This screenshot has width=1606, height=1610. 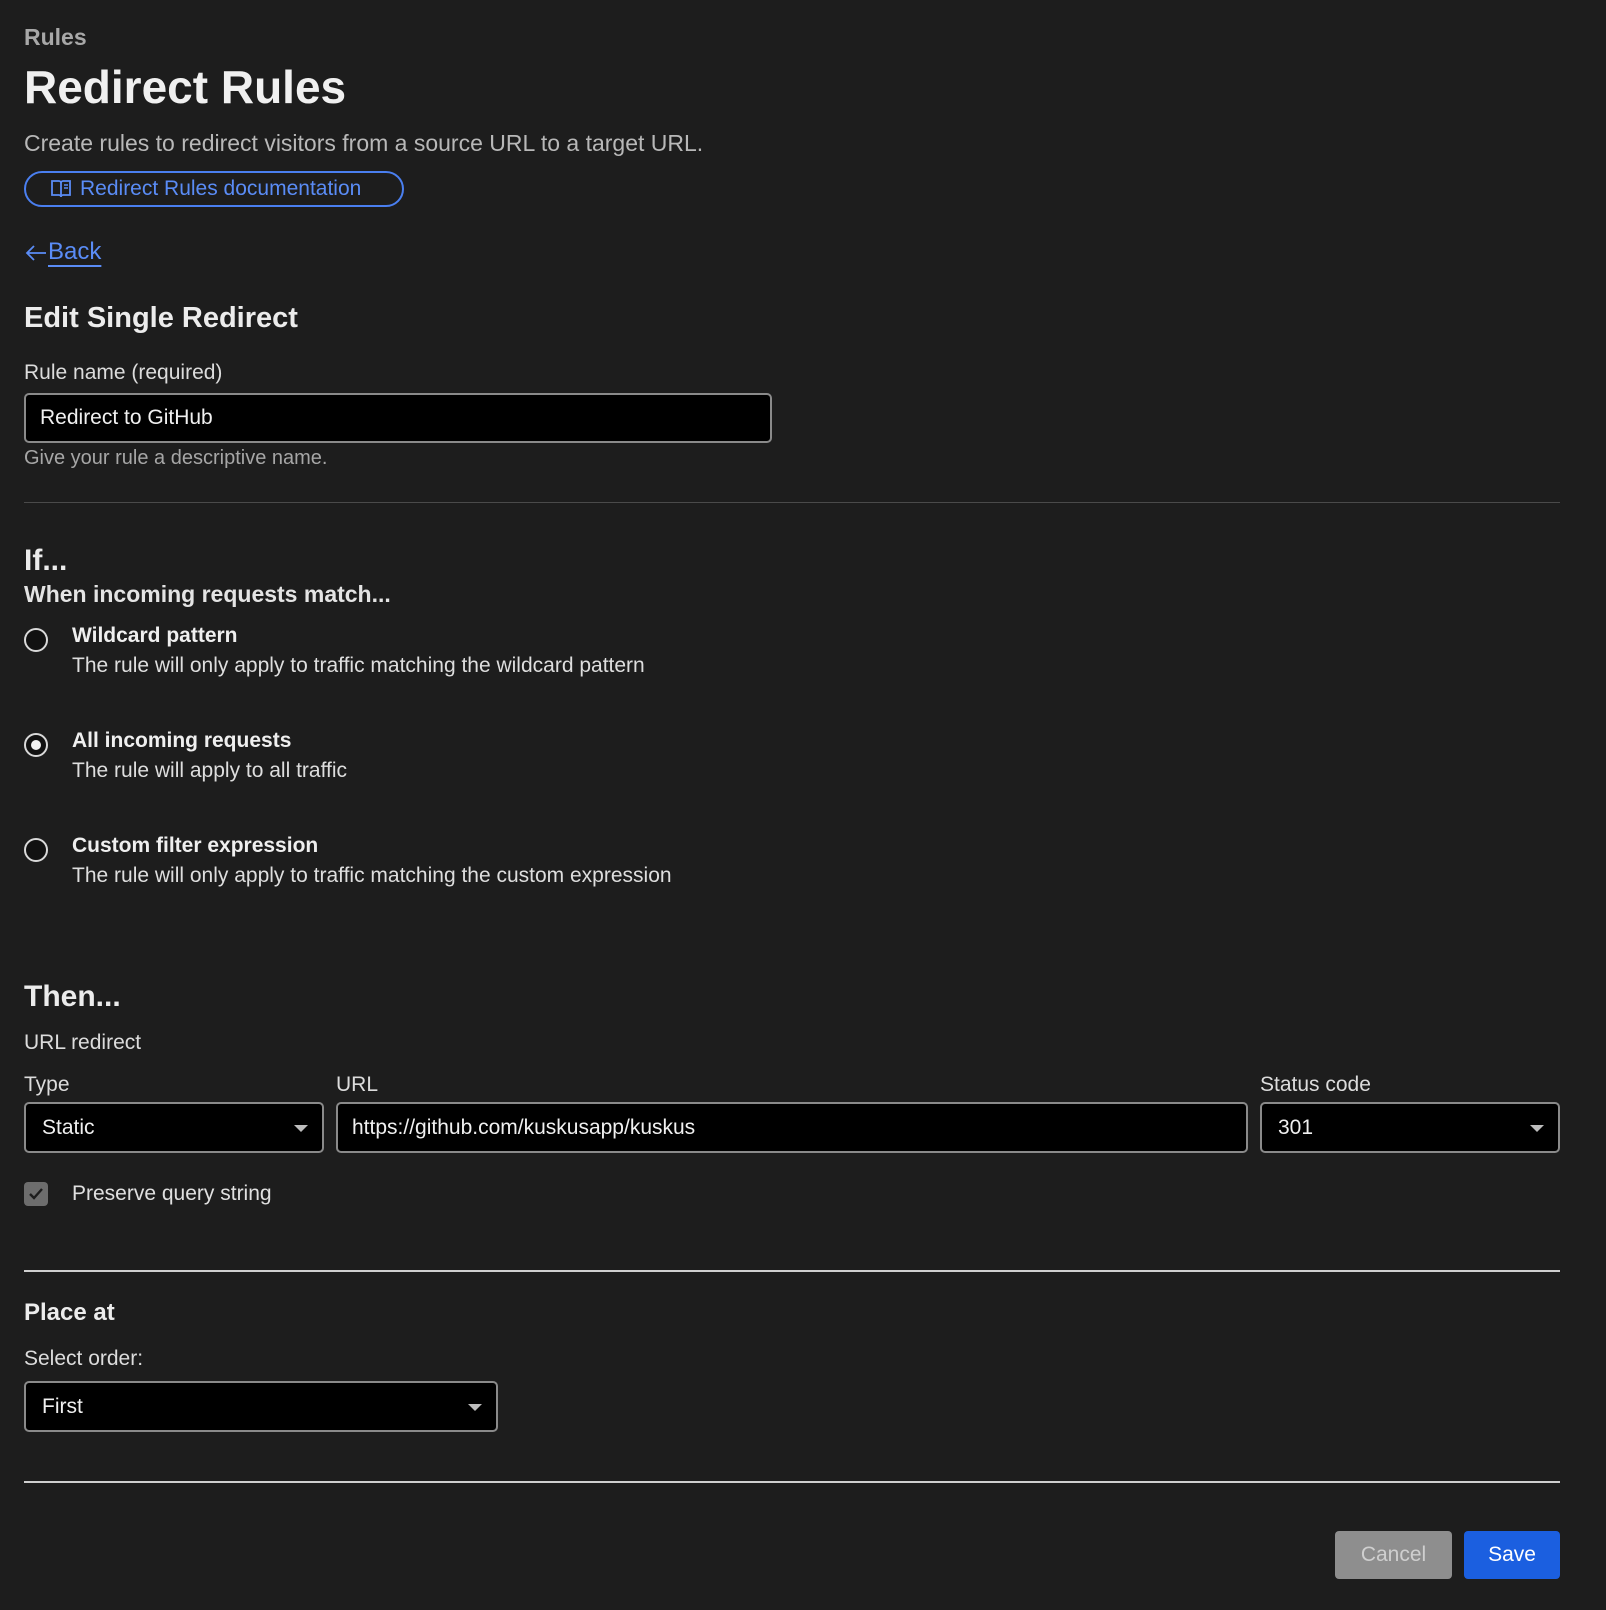 I want to click on preserve-query-label: Preserve query string, so click(x=172, y=1193).